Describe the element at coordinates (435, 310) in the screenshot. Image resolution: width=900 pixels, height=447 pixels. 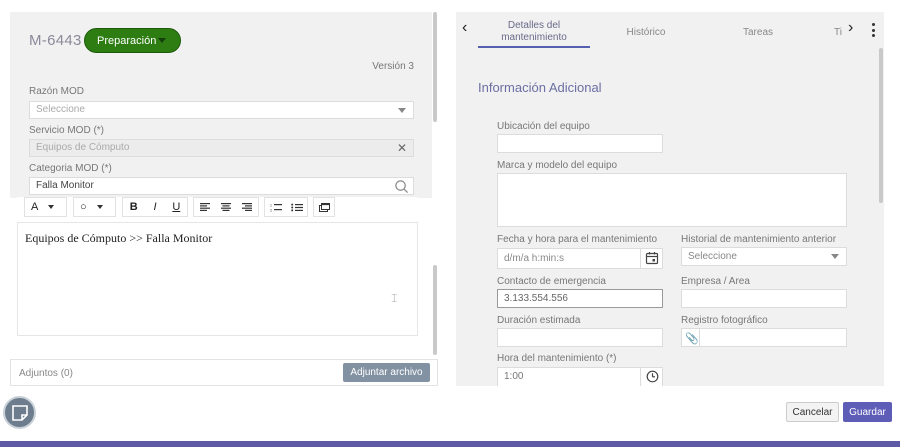
I see `editor-scrollbar-thumb` at that location.